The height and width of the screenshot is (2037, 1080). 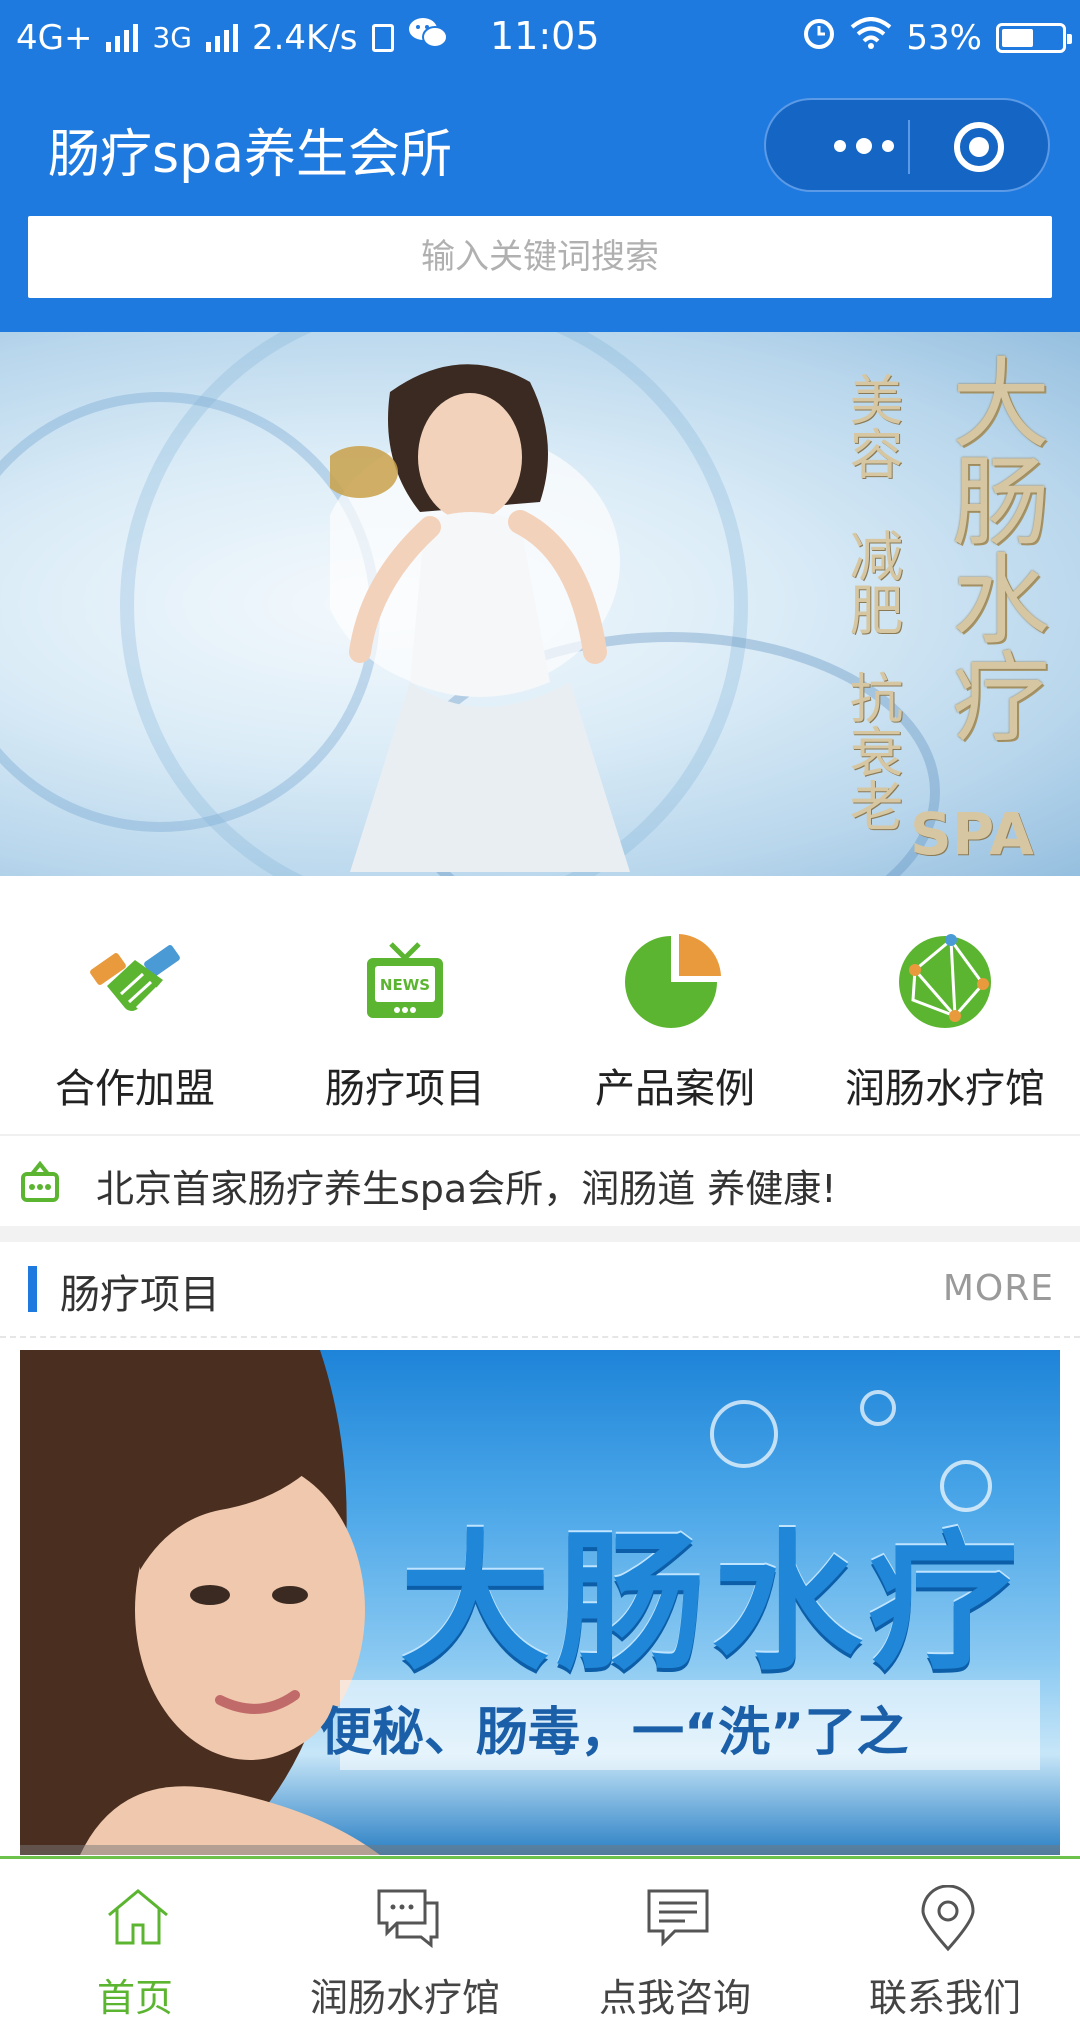 I want to click on megaphone-icon, so click(x=40, y=1181).